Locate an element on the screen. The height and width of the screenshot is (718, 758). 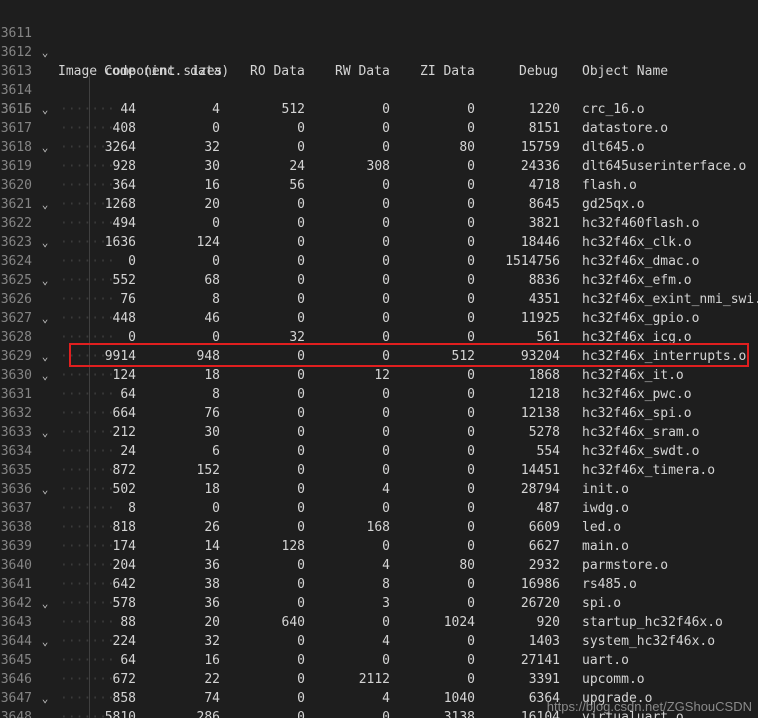
cell-object-name: gd25qx.o is located at coordinates (613, 204).